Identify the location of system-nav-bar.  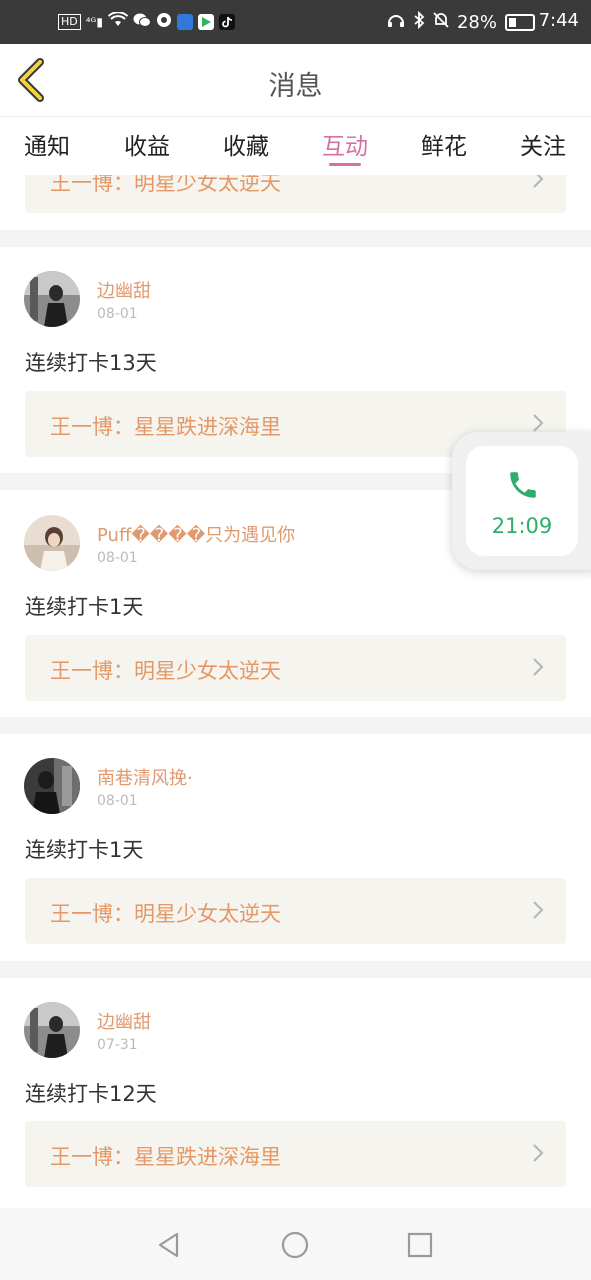
(295, 1244).